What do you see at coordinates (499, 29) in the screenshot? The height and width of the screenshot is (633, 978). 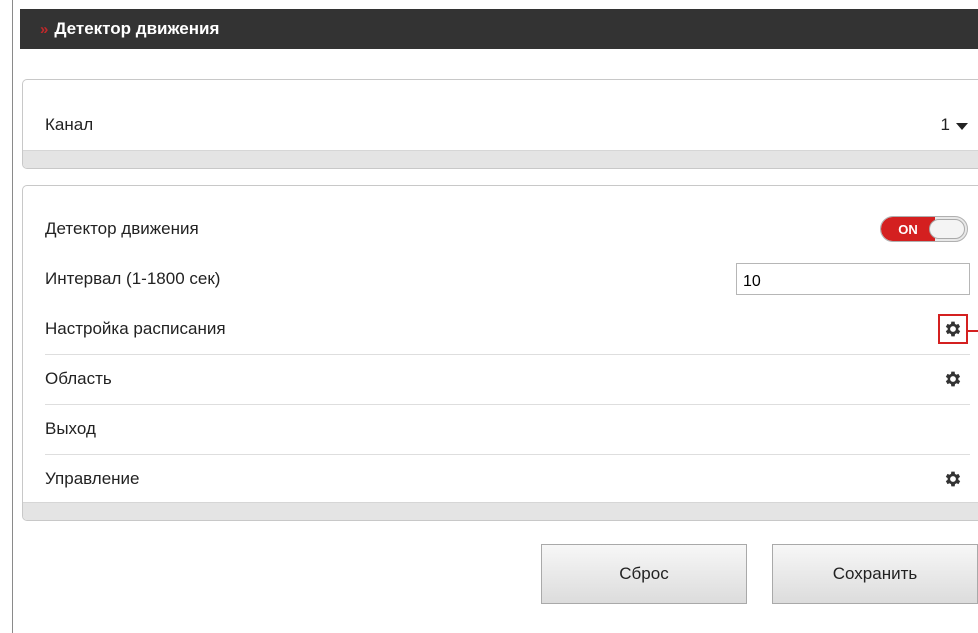 I see `section-header: » Детектор движения` at bounding box center [499, 29].